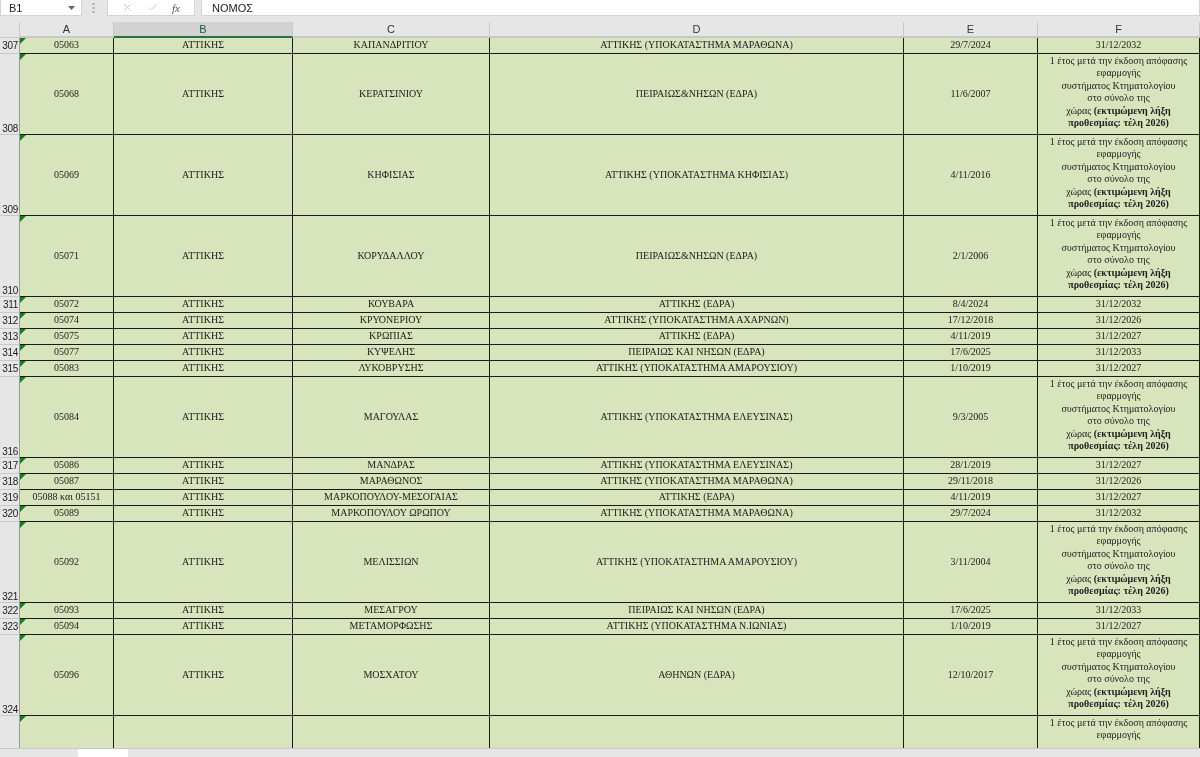  I want to click on table-cell: 8/4/2024, so click(971, 305).